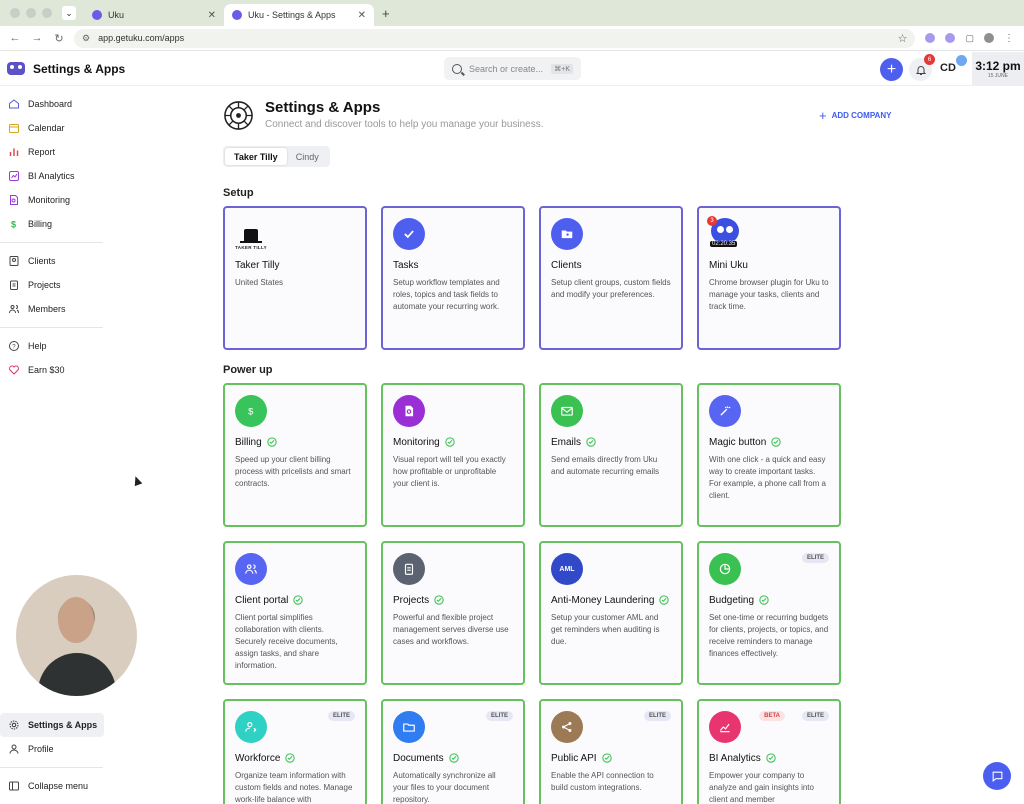  Describe the element at coordinates (37, 38) in the screenshot. I see `forward-arrow-icon: →` at that location.